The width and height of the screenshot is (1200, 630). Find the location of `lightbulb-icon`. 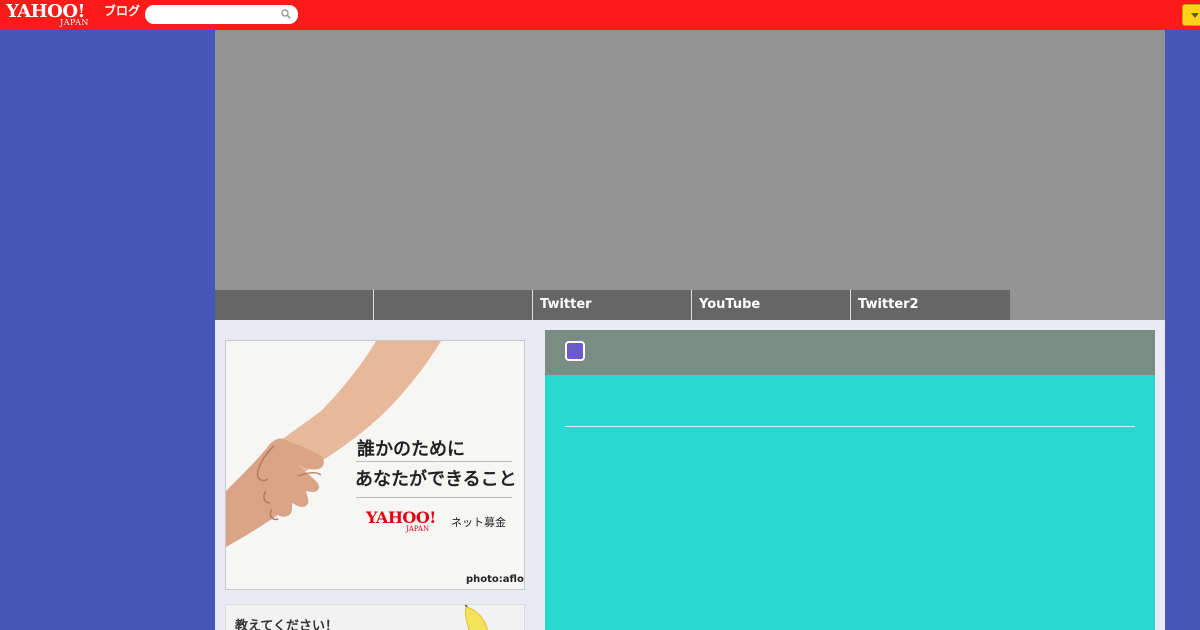

lightbulb-icon is located at coordinates (476, 617).